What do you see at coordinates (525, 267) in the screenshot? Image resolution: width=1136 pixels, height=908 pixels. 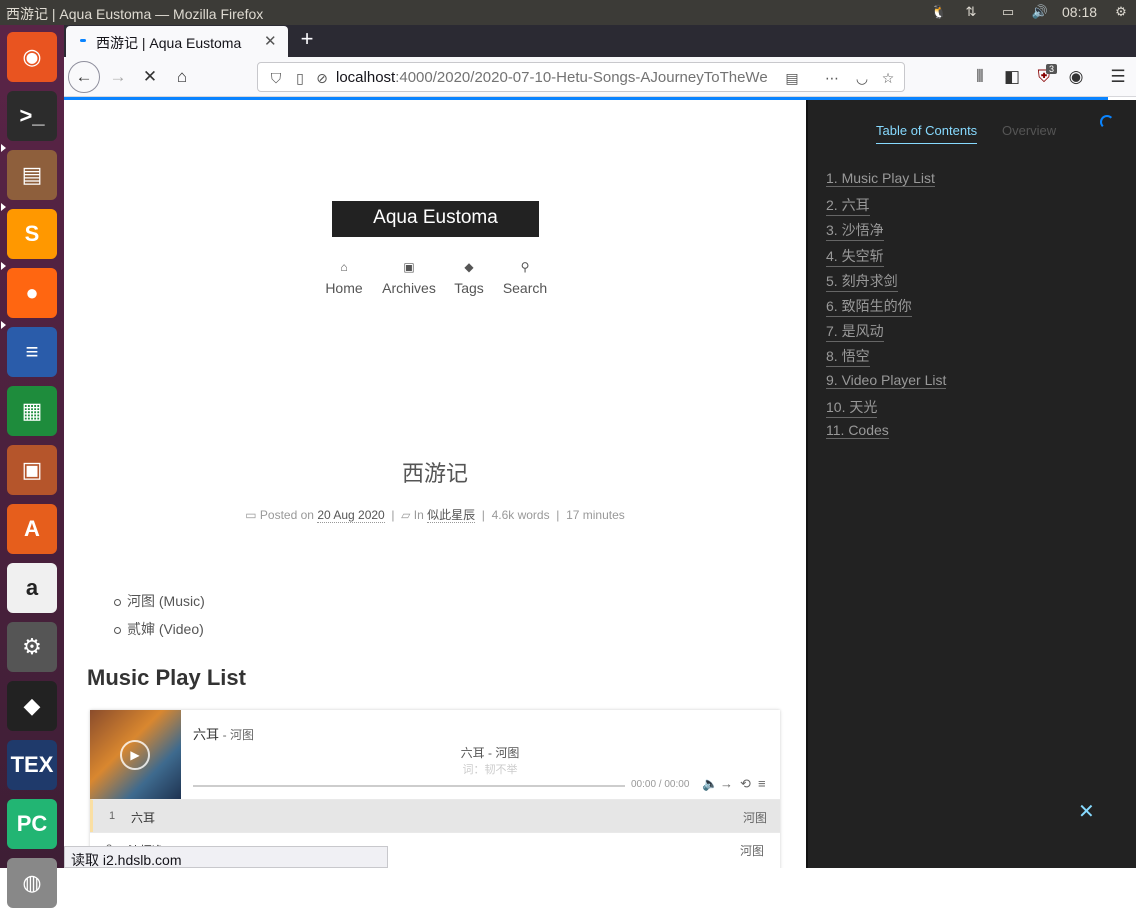 I see `search-icon: ⚲` at bounding box center [525, 267].